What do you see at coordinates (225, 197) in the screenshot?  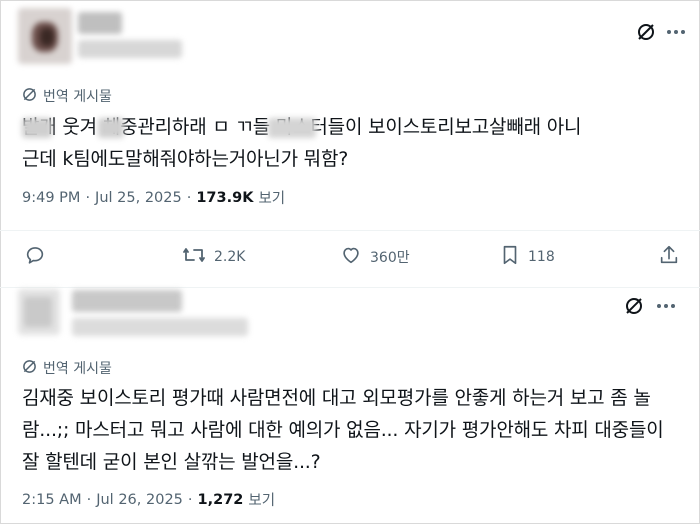 I see `view-count: 173.9K` at bounding box center [225, 197].